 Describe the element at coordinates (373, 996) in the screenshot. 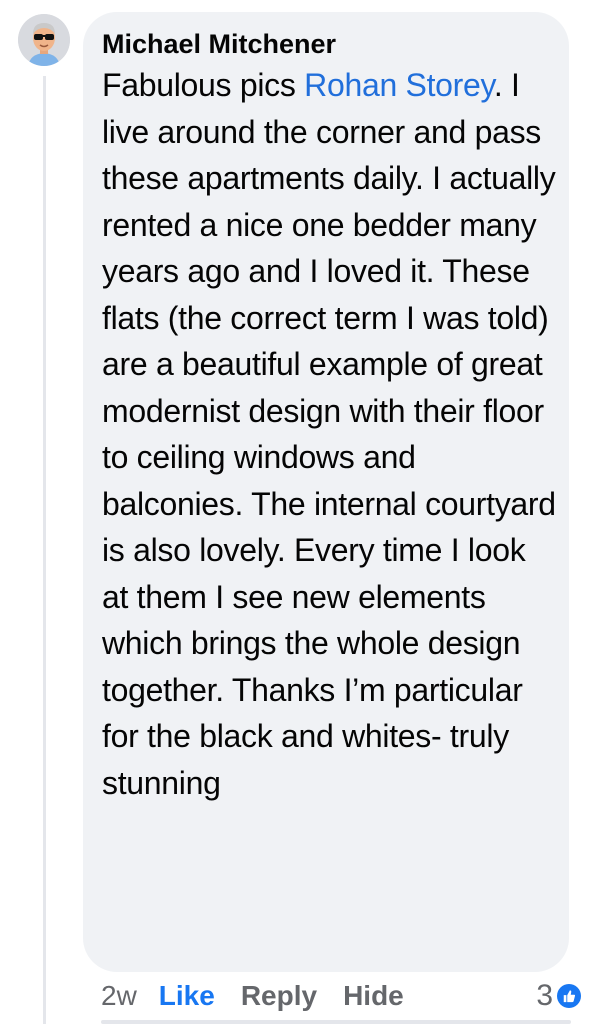

I see `hide-button: Hide` at that location.